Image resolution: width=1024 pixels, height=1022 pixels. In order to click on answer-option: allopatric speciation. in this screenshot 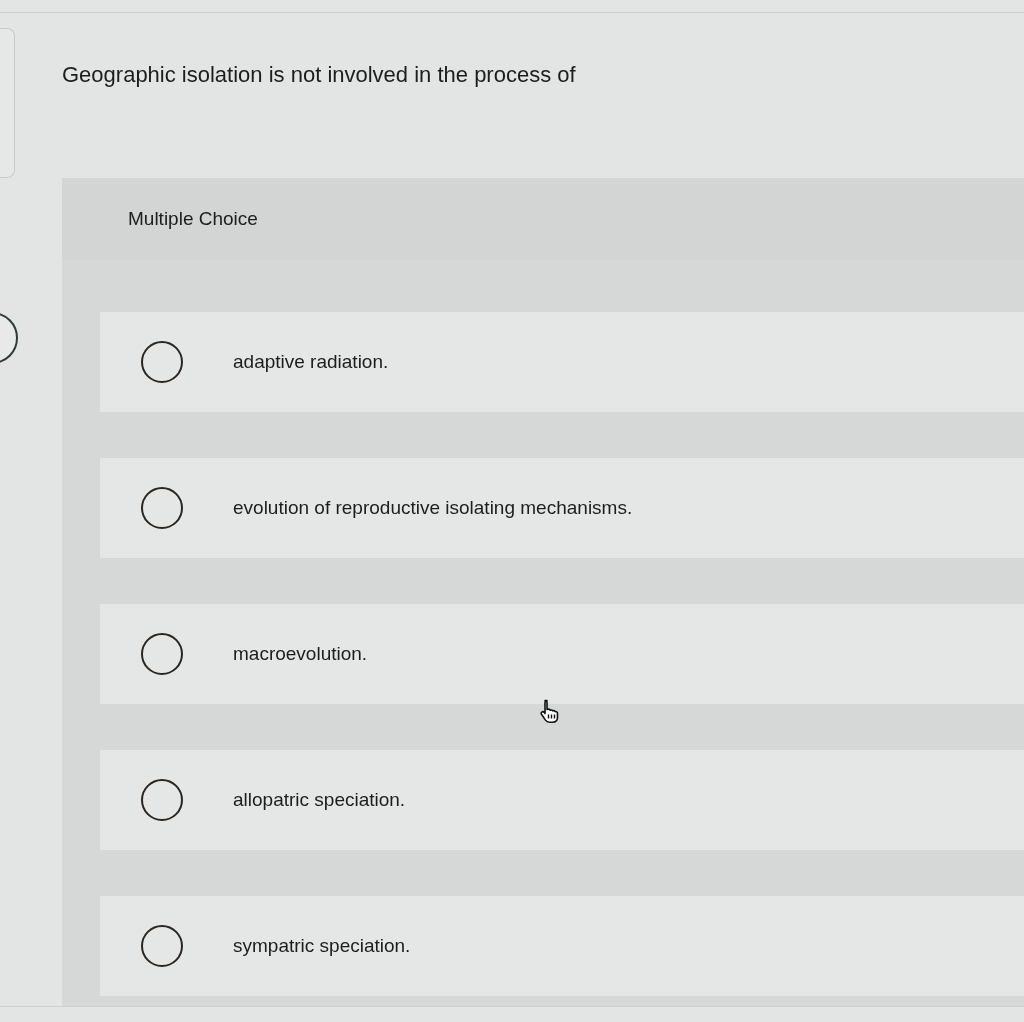, I will do `click(562, 800)`.